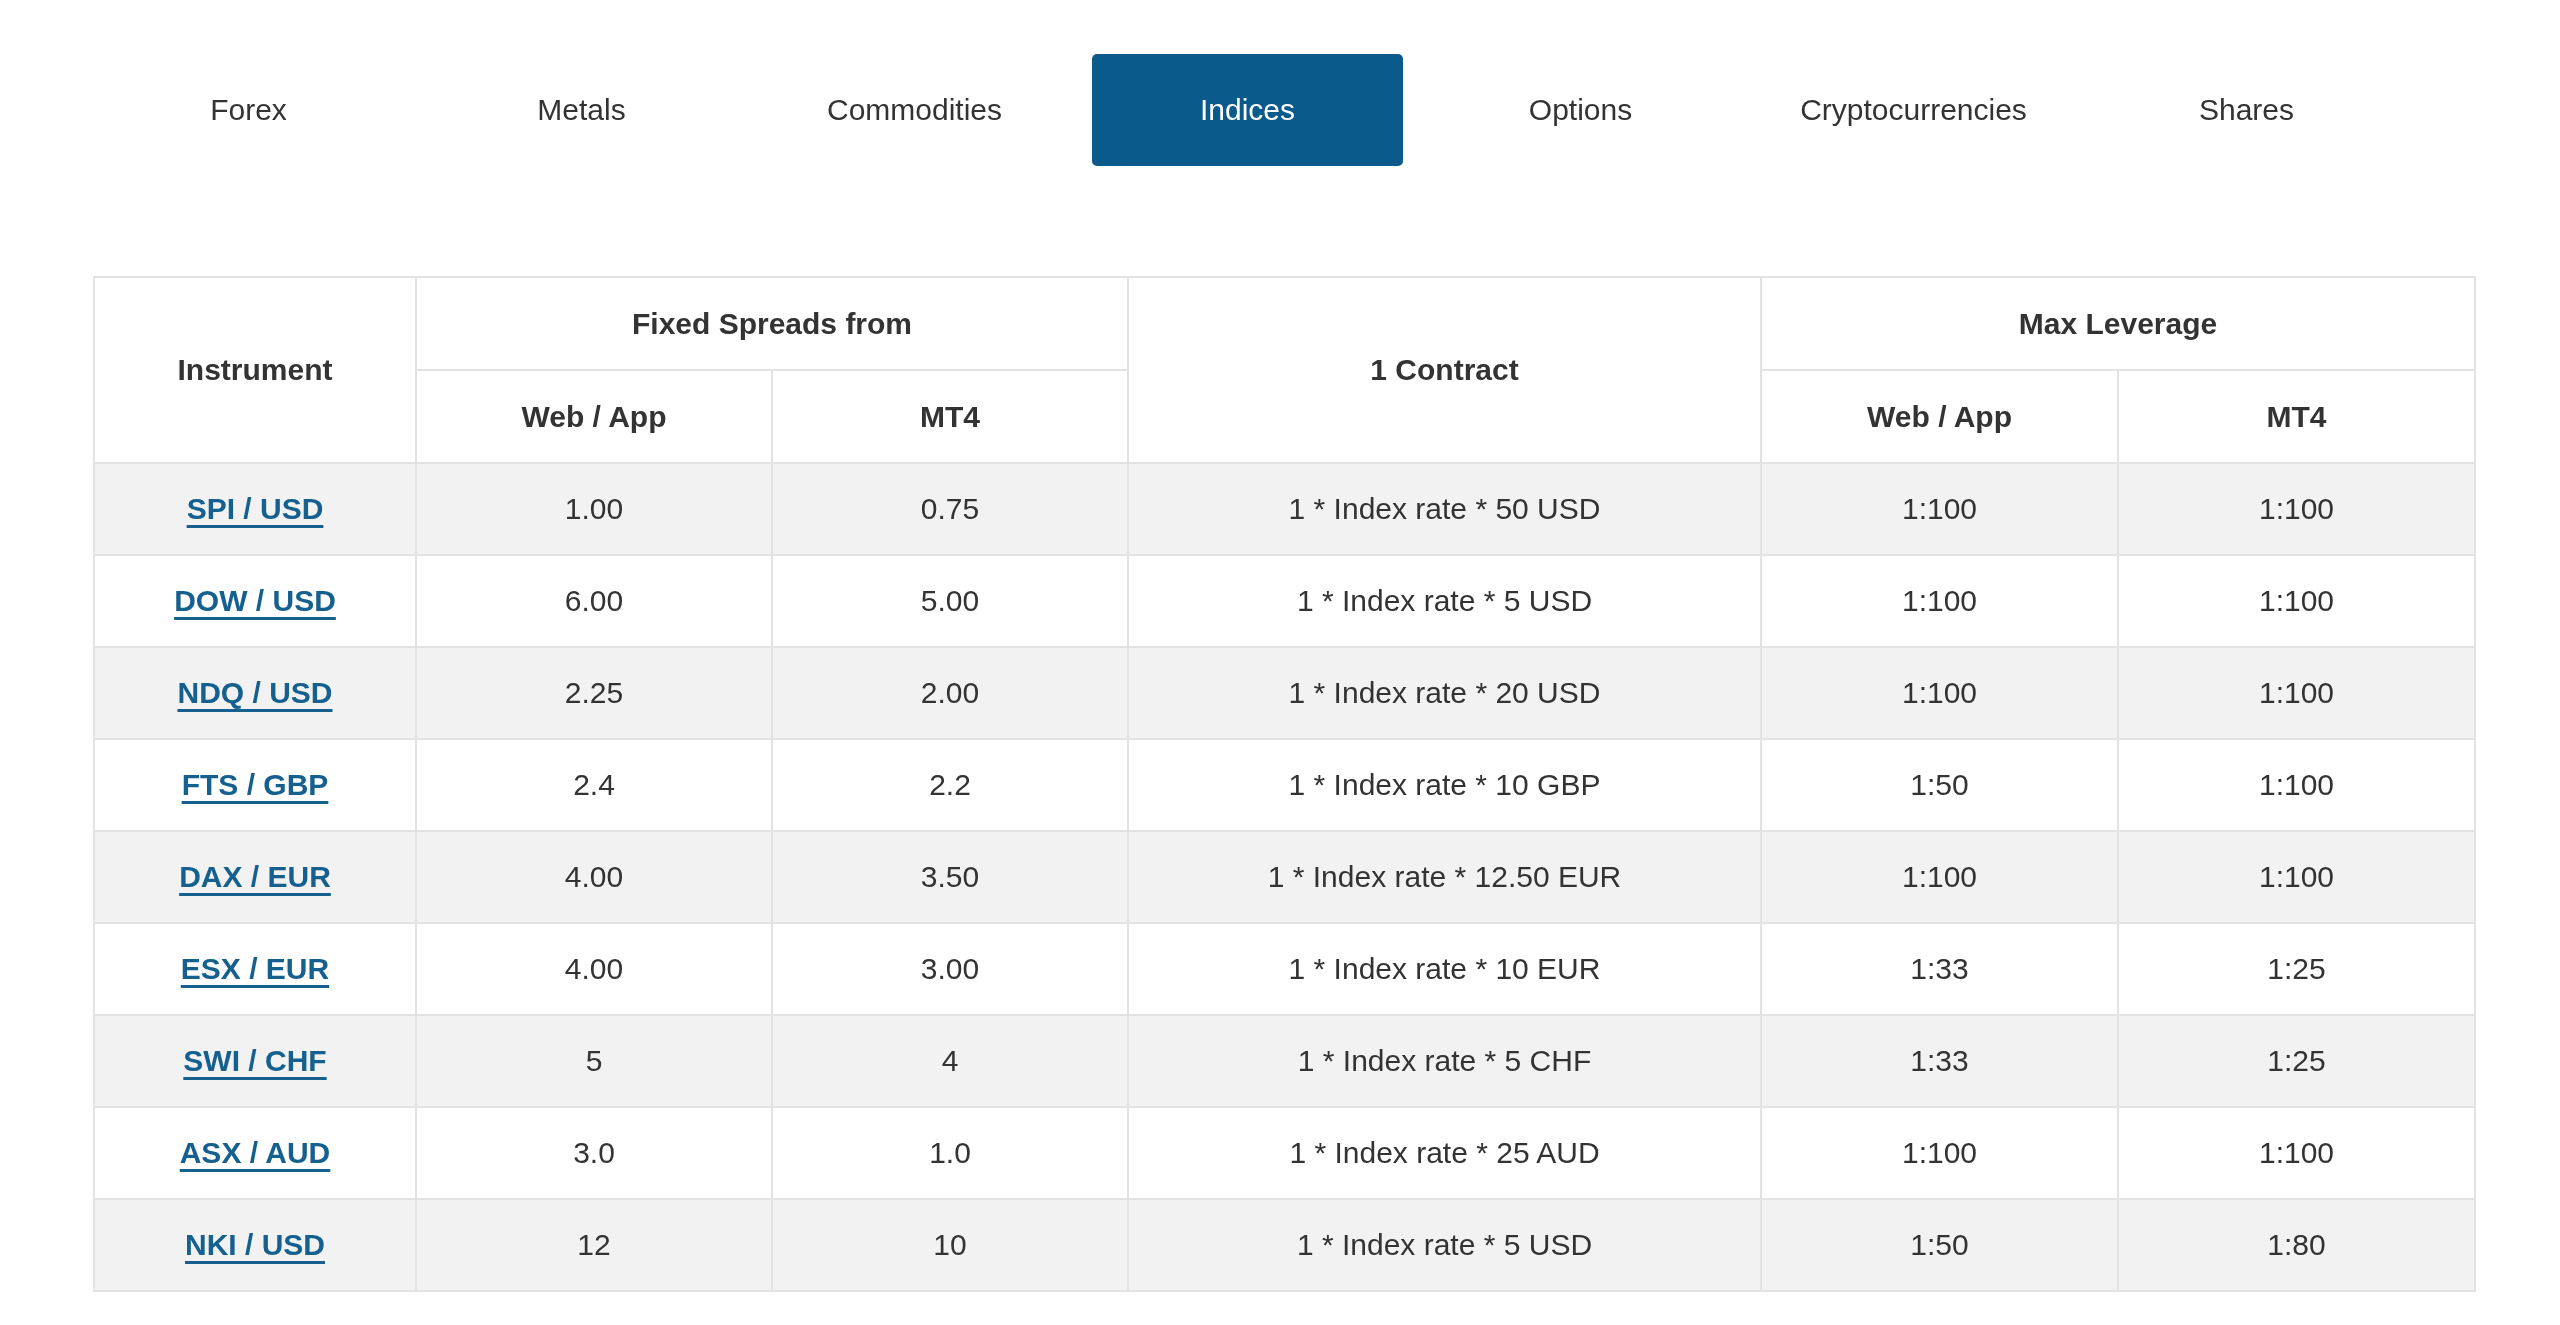 This screenshot has width=2560, height=1325. What do you see at coordinates (255, 968) in the screenshot?
I see `instrument-link: ESX / EUR` at bounding box center [255, 968].